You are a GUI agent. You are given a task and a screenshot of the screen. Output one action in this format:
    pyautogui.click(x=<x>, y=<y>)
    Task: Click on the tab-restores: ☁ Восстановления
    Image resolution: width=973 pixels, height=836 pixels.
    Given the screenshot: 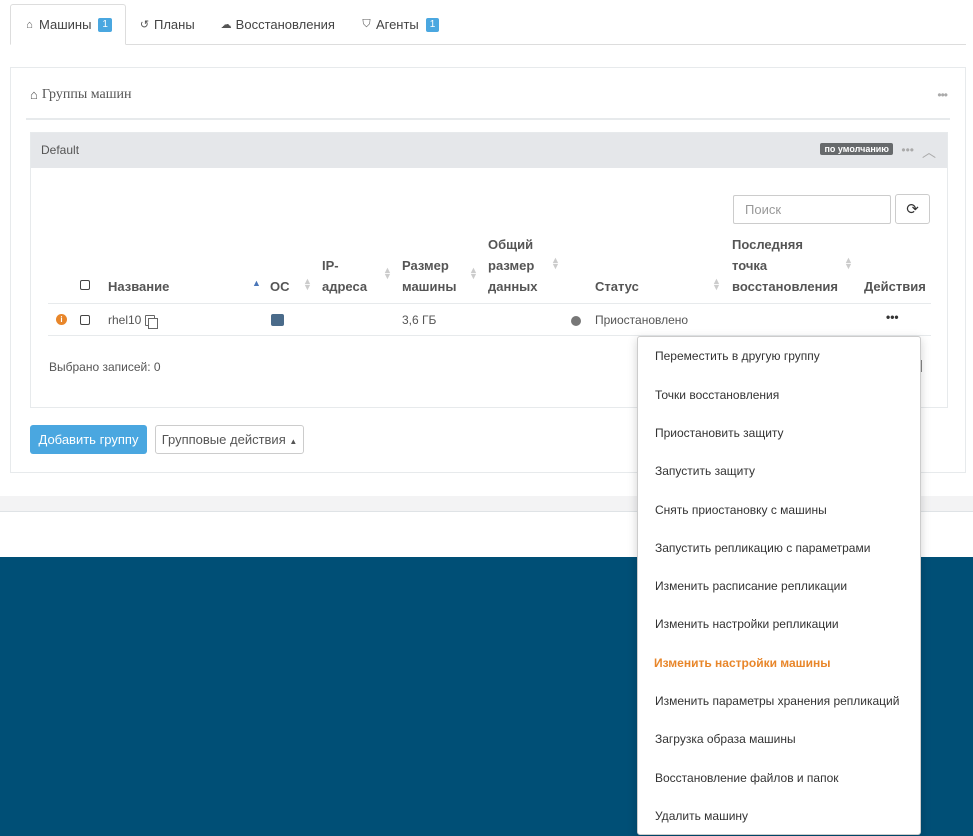 What is the action you would take?
    pyautogui.click(x=278, y=24)
    